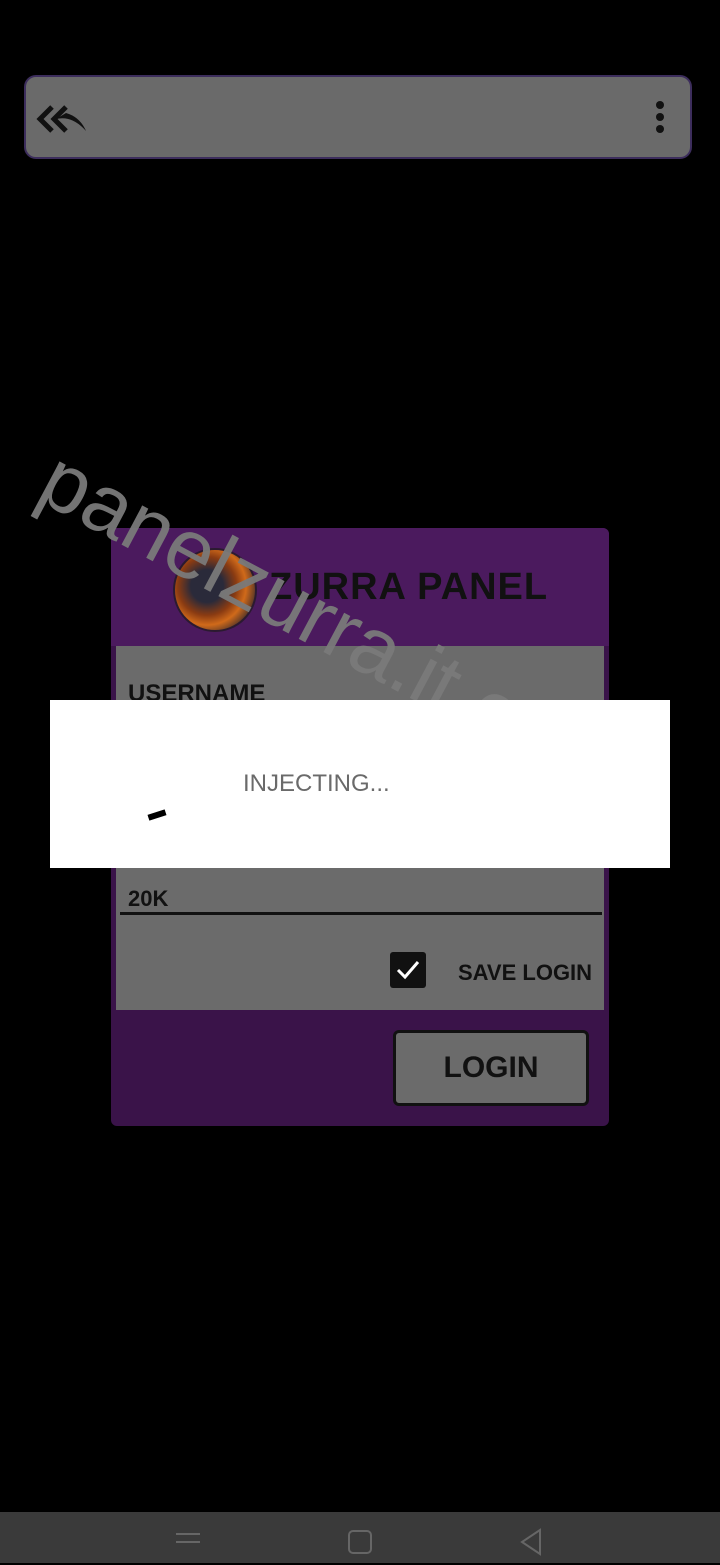 The height and width of the screenshot is (1565, 720). I want to click on system-navbar, so click(360, 1537).